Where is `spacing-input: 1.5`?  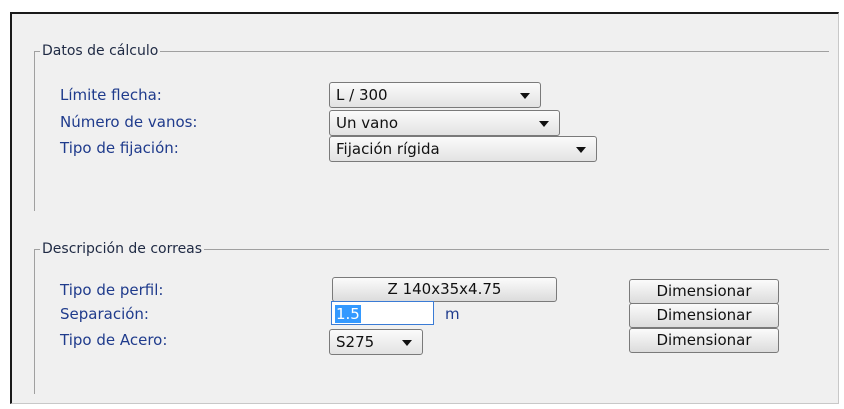
spacing-input: 1.5 is located at coordinates (382, 313).